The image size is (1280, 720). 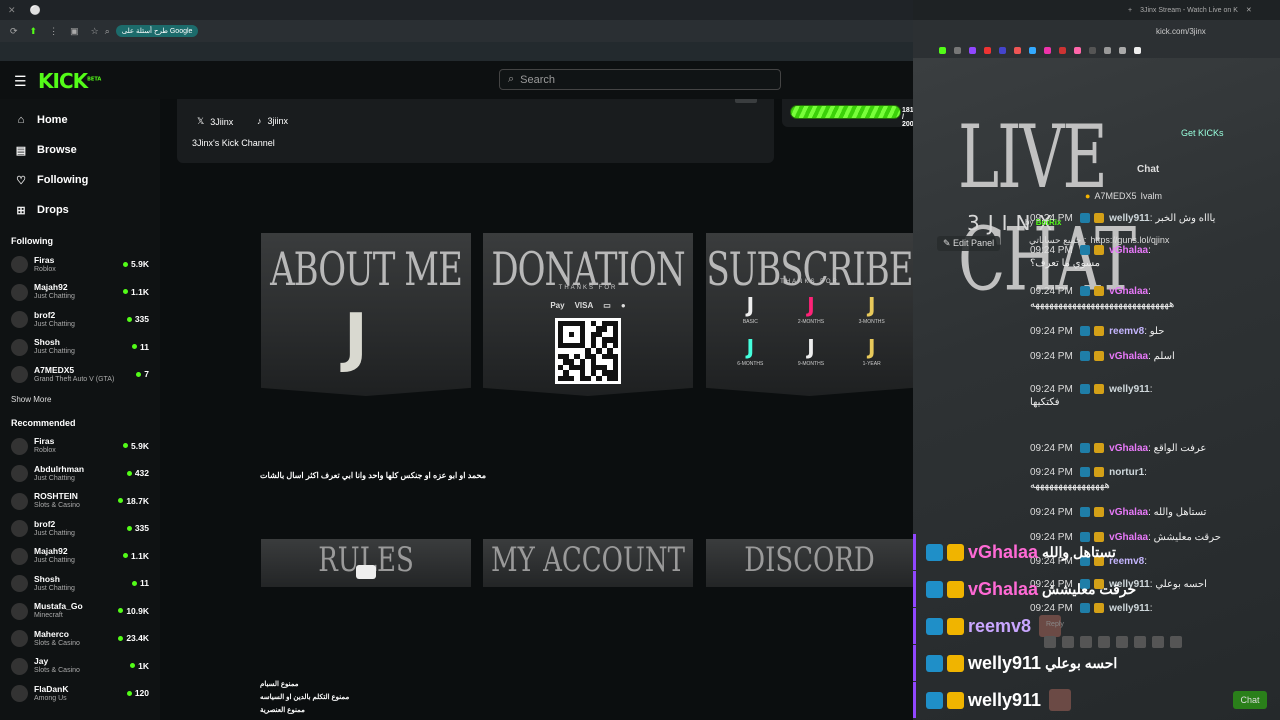 I want to click on tabs-icon: ▣, so click(x=74, y=31).